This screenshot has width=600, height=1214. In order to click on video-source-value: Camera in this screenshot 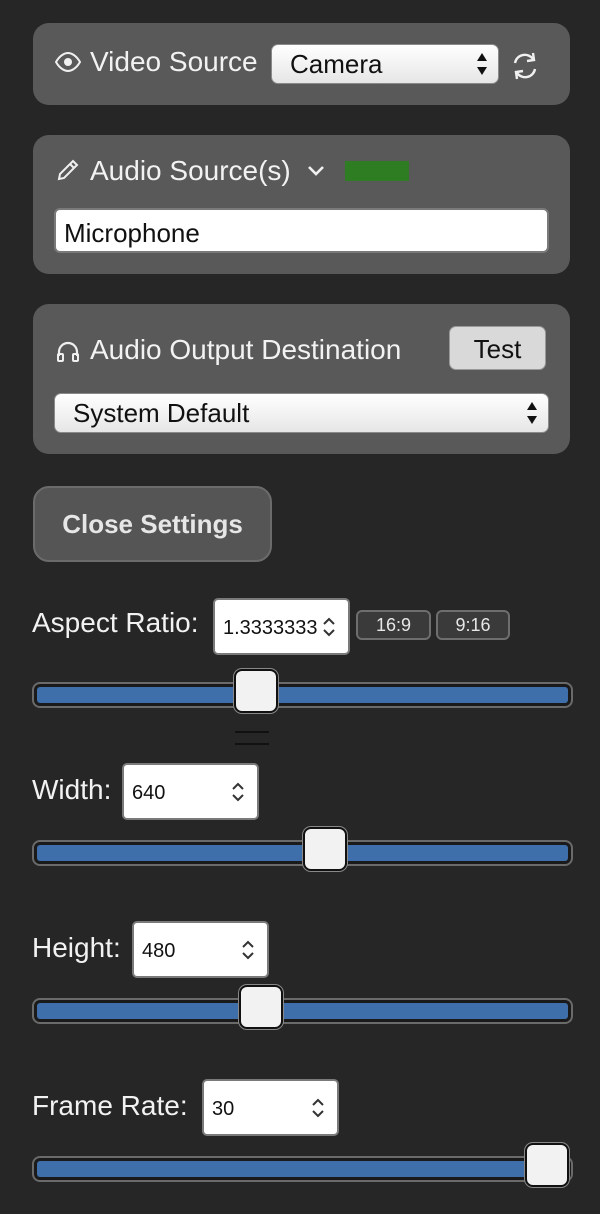, I will do `click(336, 64)`.